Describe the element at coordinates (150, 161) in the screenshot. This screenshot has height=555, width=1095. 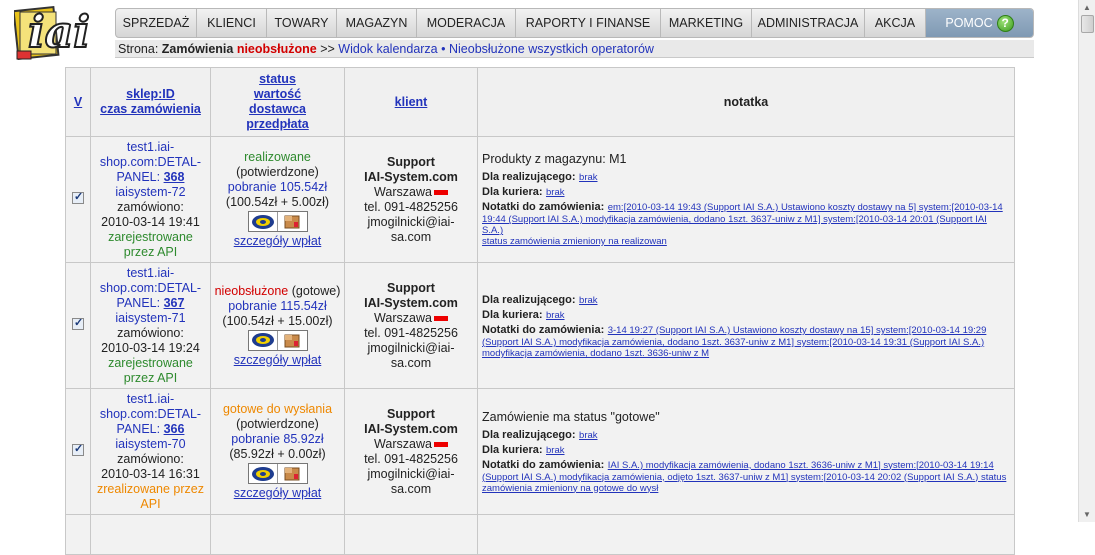
I see `shop-name: shop.com:DETAL-` at that location.